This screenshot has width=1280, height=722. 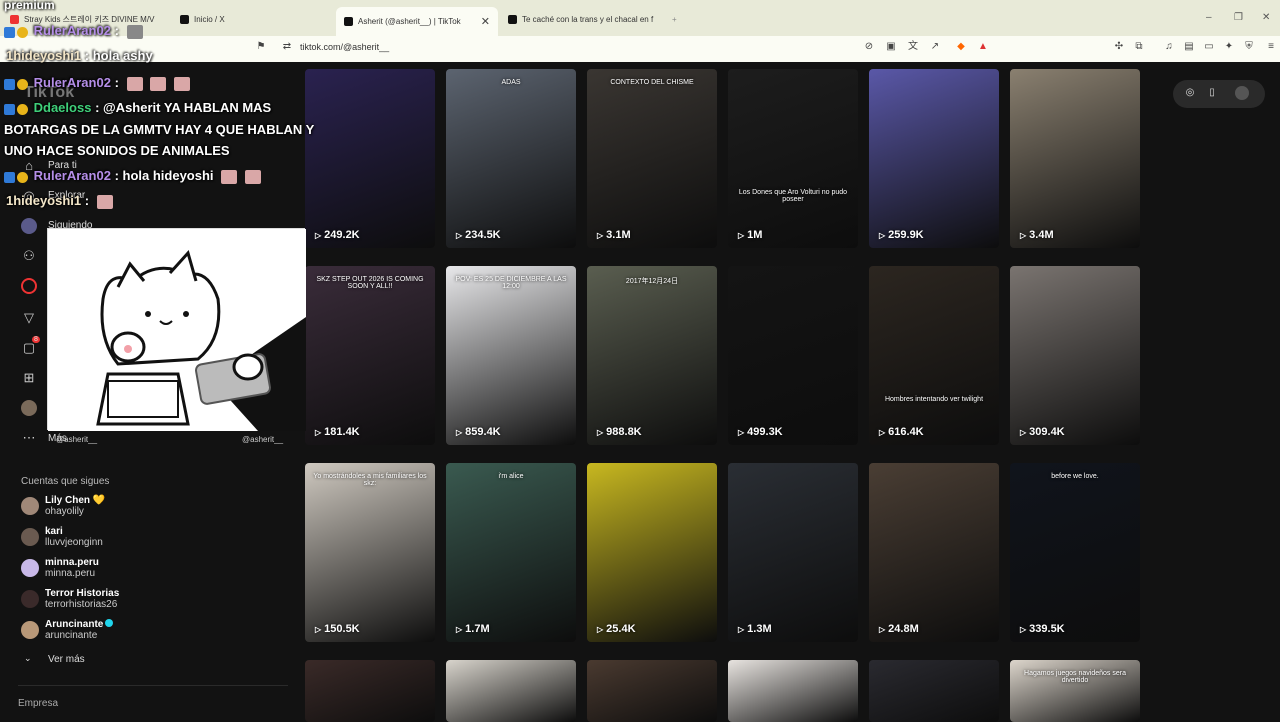 What do you see at coordinates (1075, 158) in the screenshot?
I see `video-card: ▷ 3.4M` at bounding box center [1075, 158].